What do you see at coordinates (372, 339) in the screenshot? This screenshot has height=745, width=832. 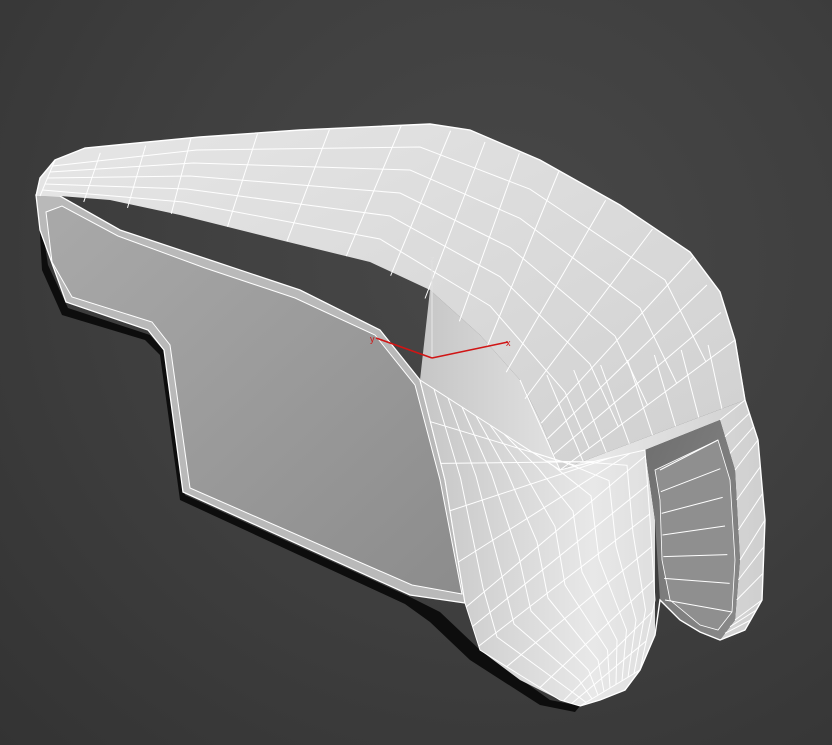 I see `gizmo-y-label: y` at bounding box center [372, 339].